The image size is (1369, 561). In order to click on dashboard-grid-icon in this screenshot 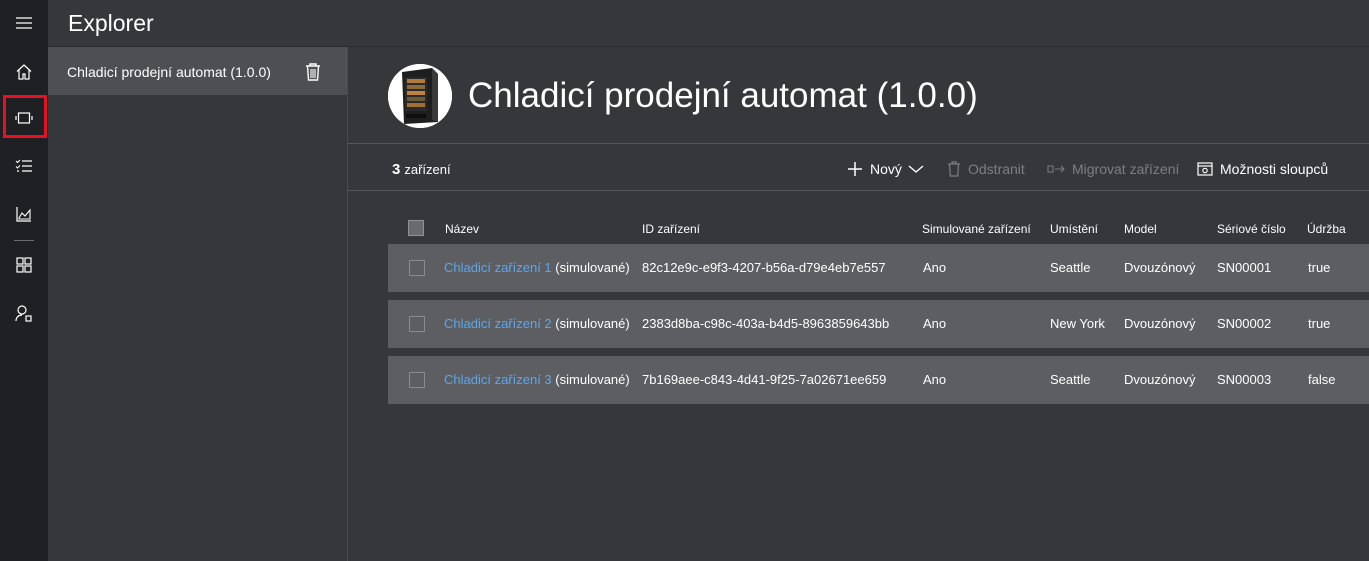, I will do `click(24, 265)`.